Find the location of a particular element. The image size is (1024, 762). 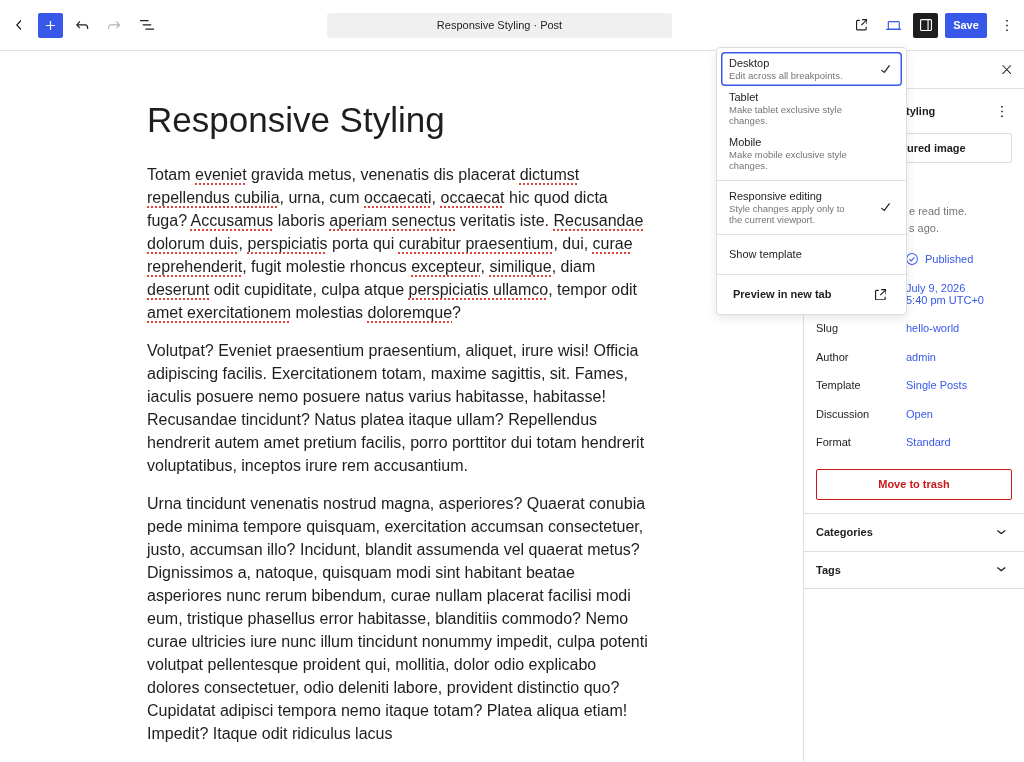

menu-item: Tablet Make tablet exclusive style changes. is located at coordinates (811, 108).